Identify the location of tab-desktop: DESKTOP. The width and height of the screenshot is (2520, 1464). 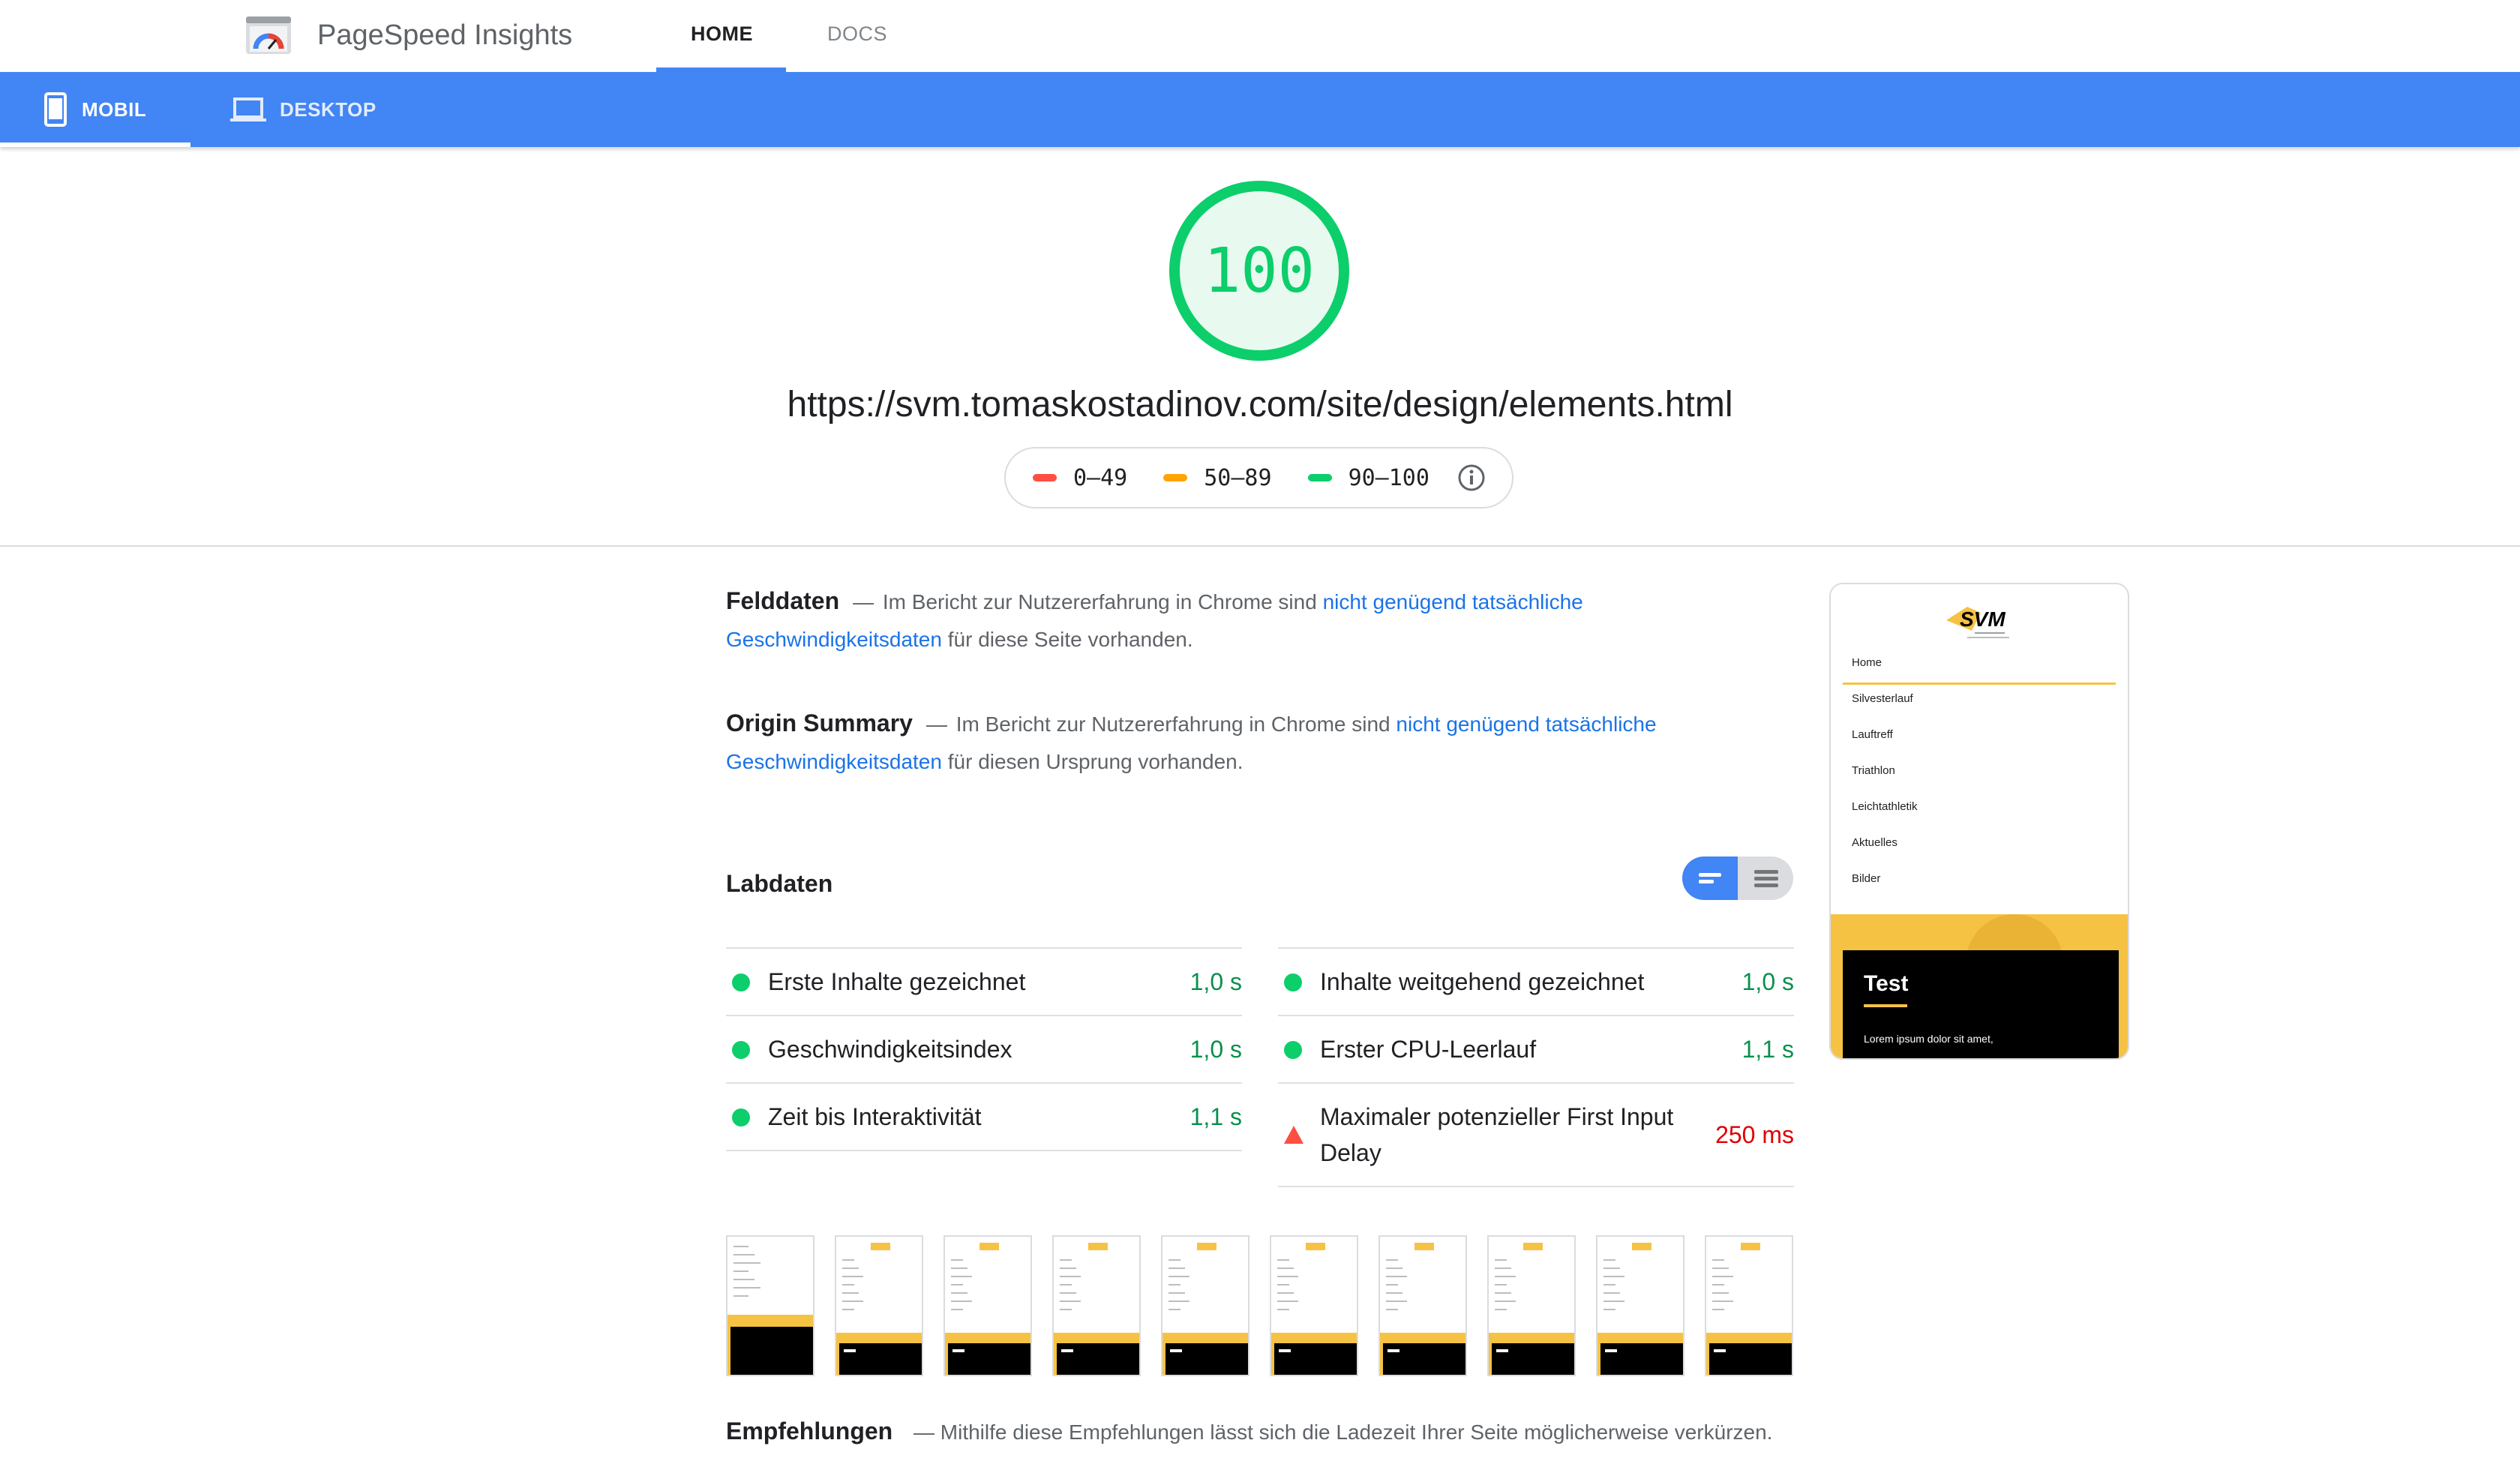
(303, 109).